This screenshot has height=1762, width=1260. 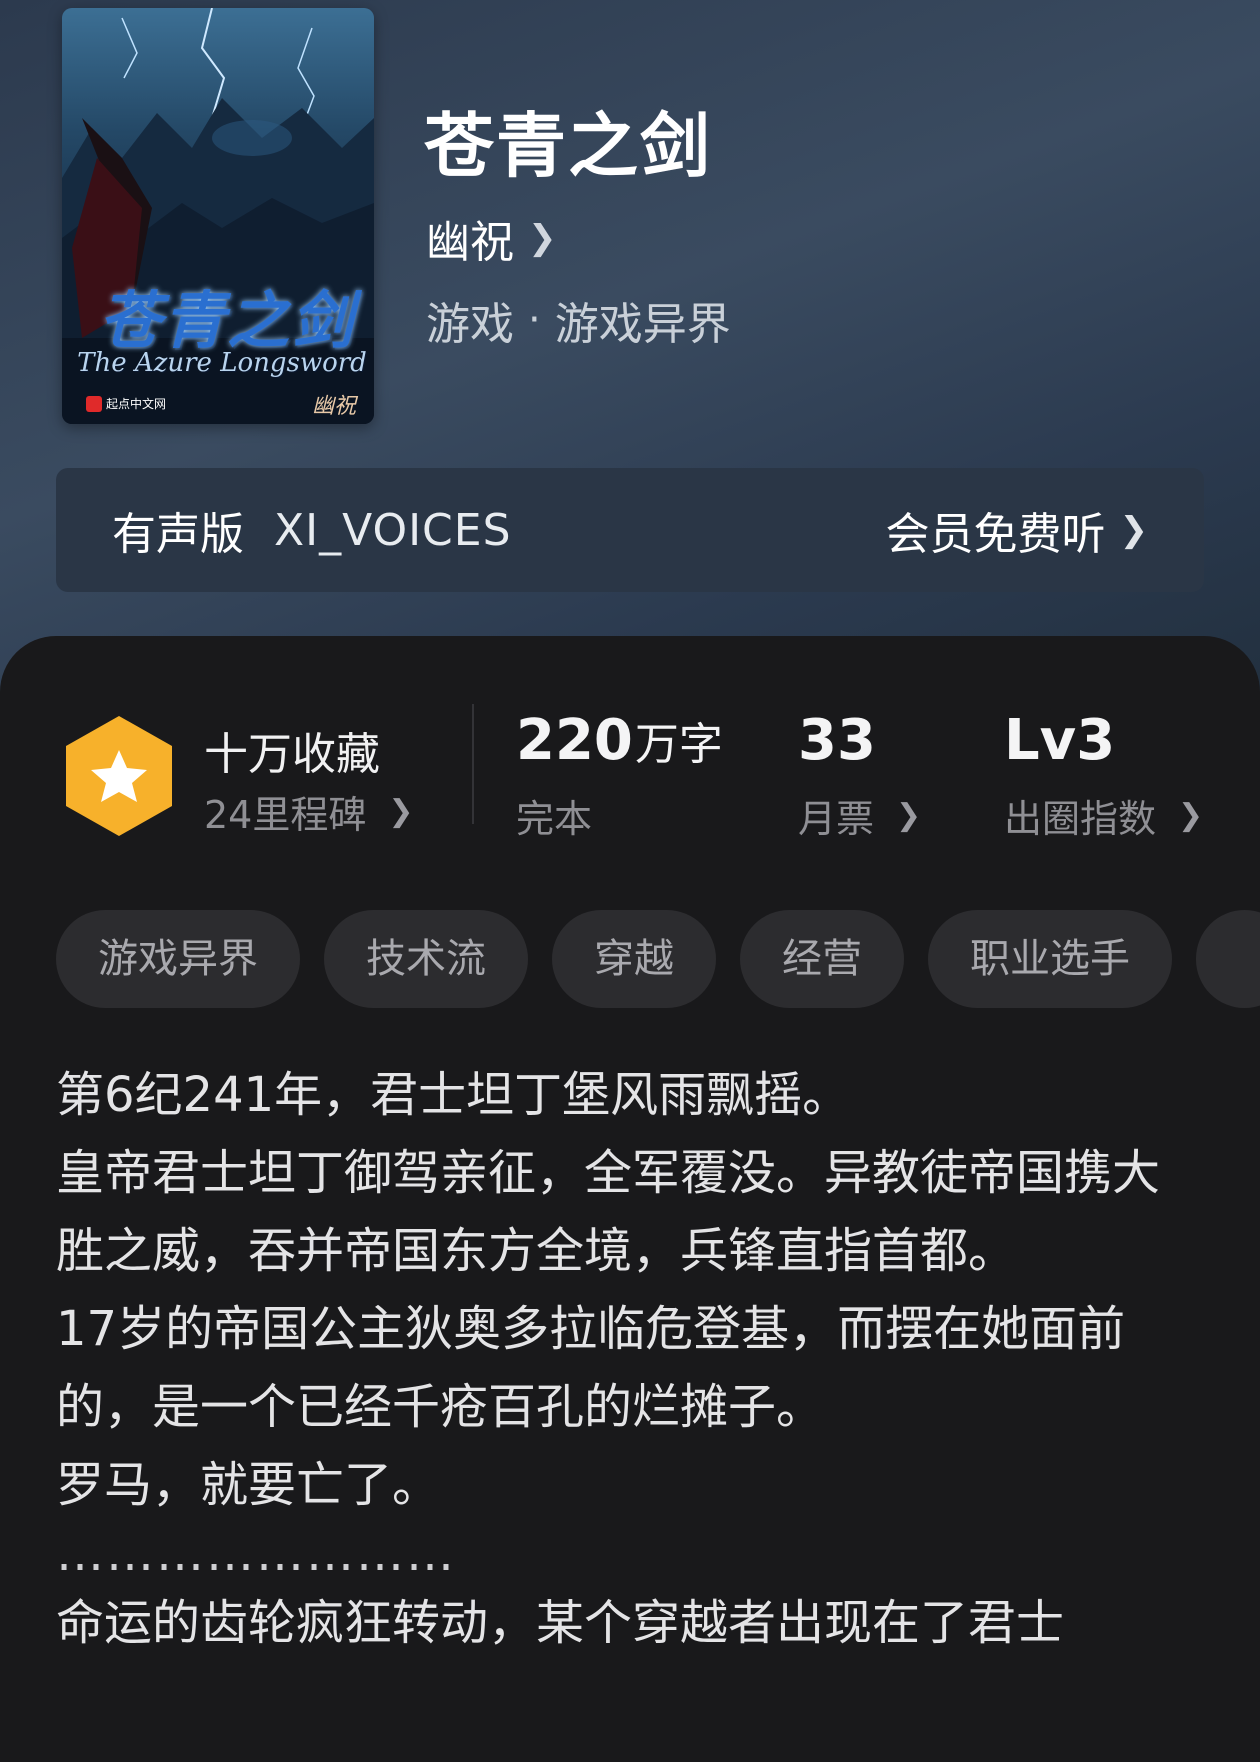 I want to click on audio-edition-bar: 有声版 XI_VOICES 会员免费听 ❯, so click(x=630, y=530).